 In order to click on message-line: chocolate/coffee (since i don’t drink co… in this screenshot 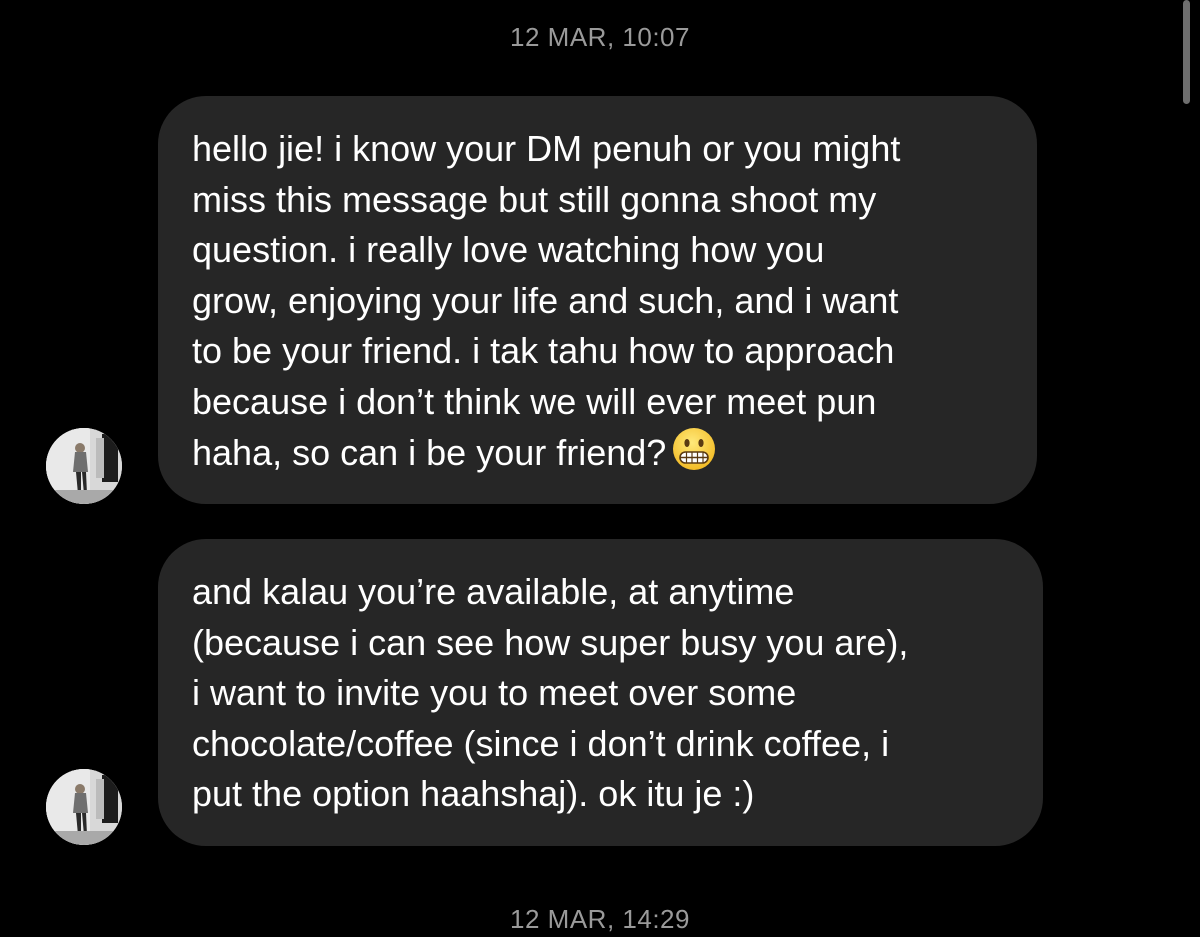, I will do `click(541, 743)`.